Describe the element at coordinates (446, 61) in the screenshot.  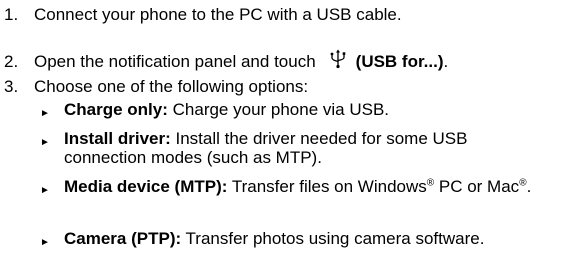
I see `step-punctuation: .` at that location.